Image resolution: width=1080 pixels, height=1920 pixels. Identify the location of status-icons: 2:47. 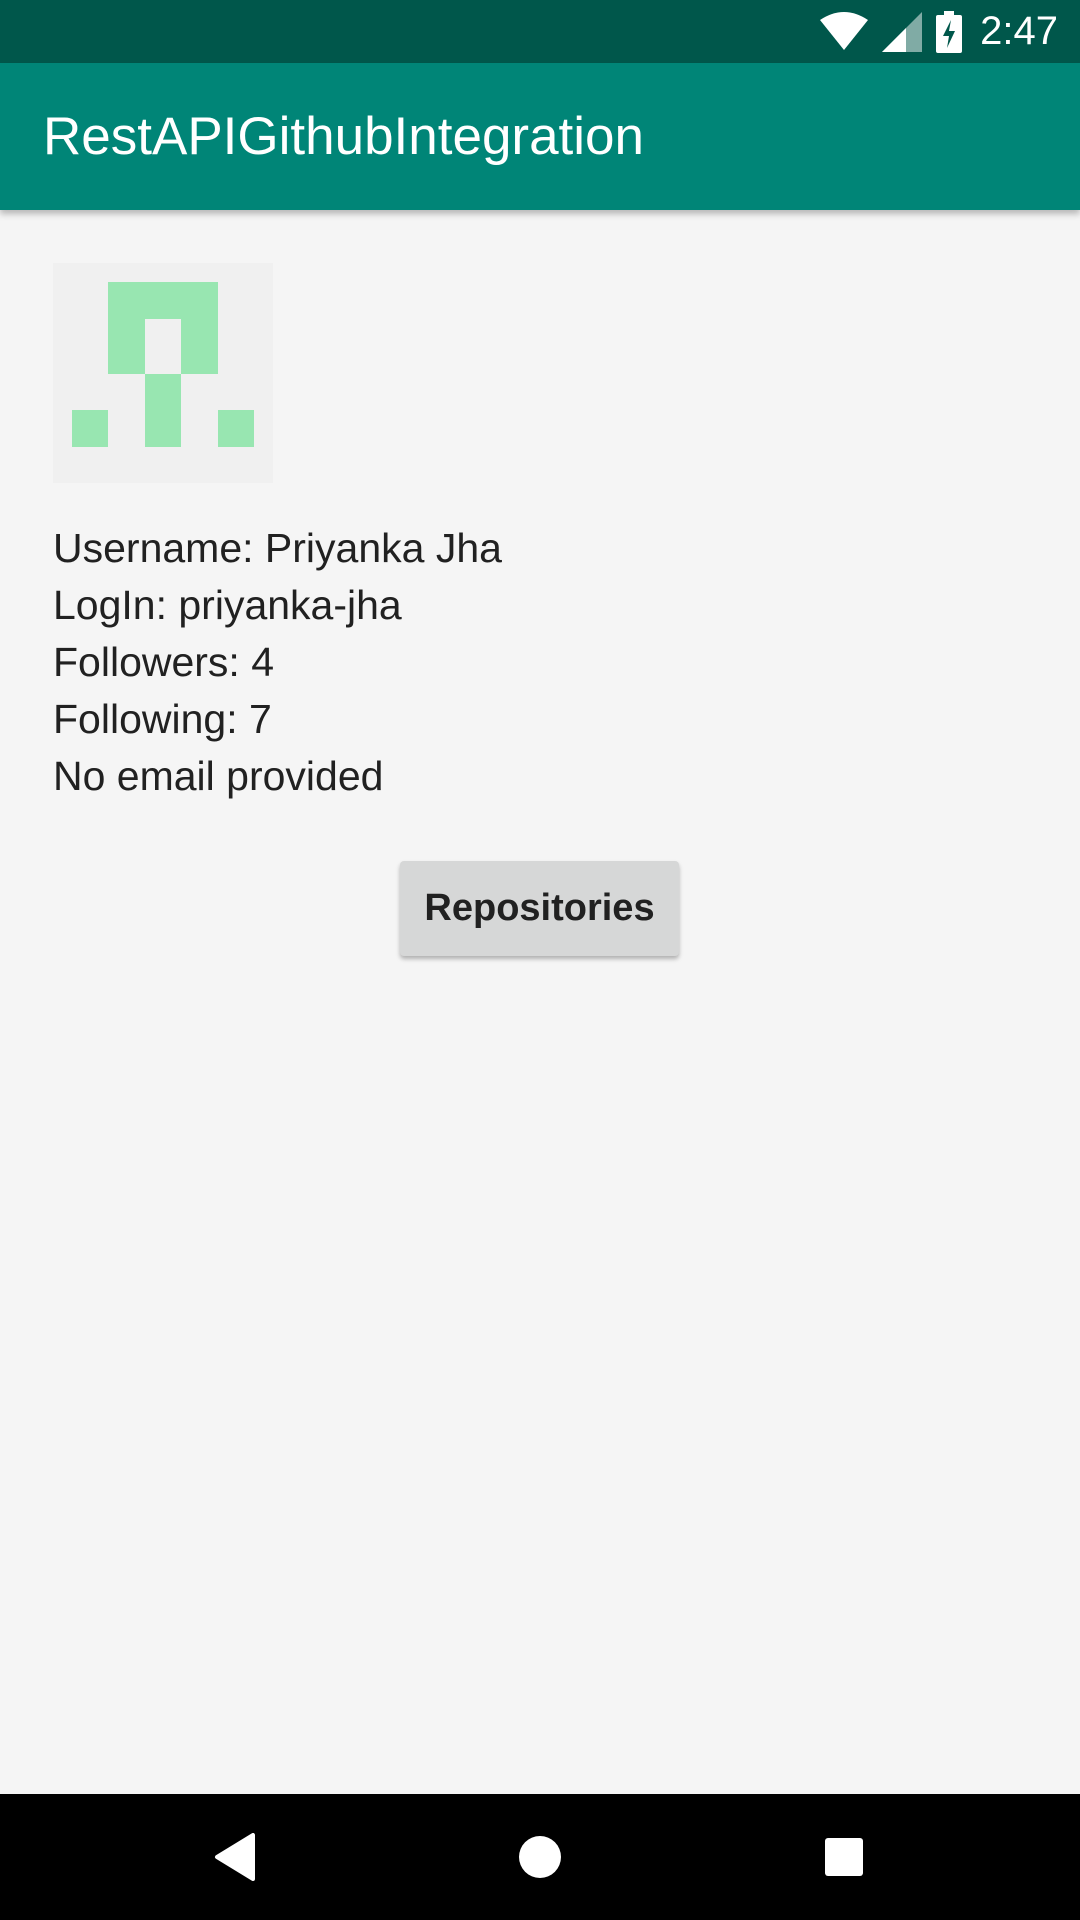
(939, 31).